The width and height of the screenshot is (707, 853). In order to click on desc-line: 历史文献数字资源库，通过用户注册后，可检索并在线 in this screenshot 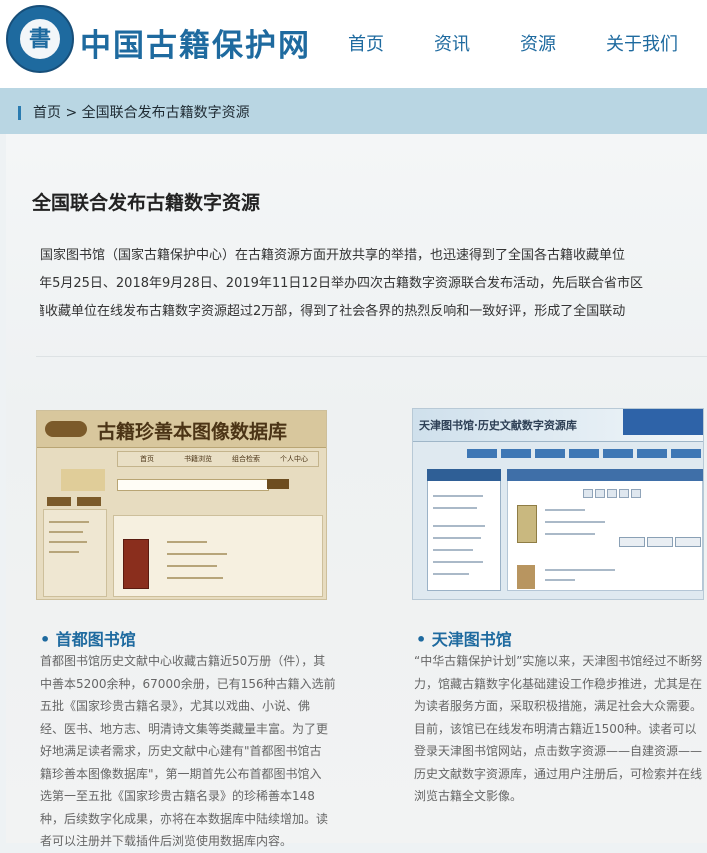, I will do `click(558, 773)`.